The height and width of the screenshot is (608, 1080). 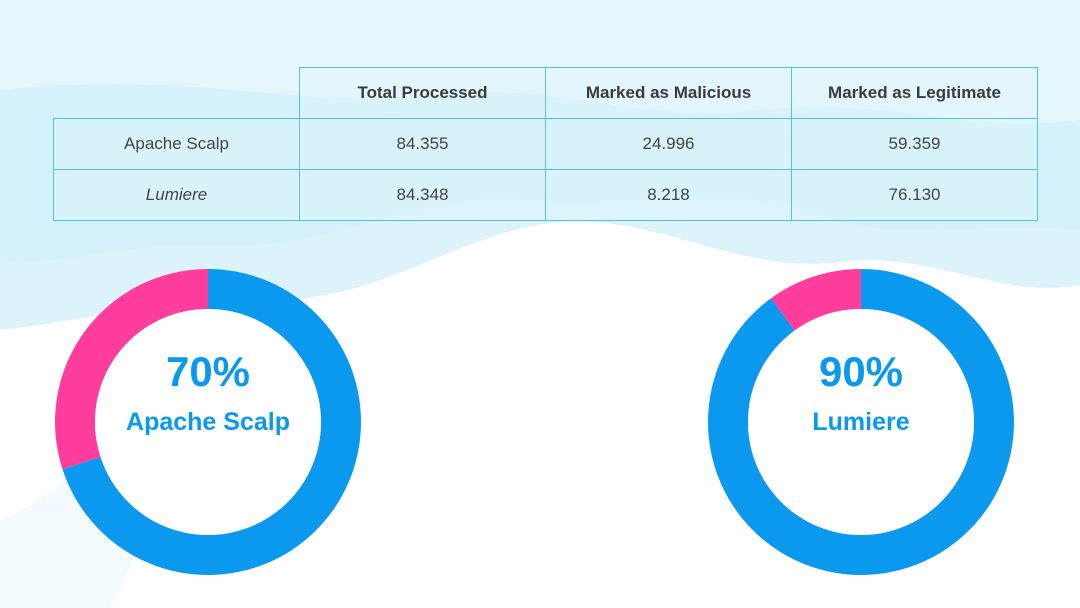 What do you see at coordinates (914, 195) in the screenshot?
I see `table-cell: 76.130` at bounding box center [914, 195].